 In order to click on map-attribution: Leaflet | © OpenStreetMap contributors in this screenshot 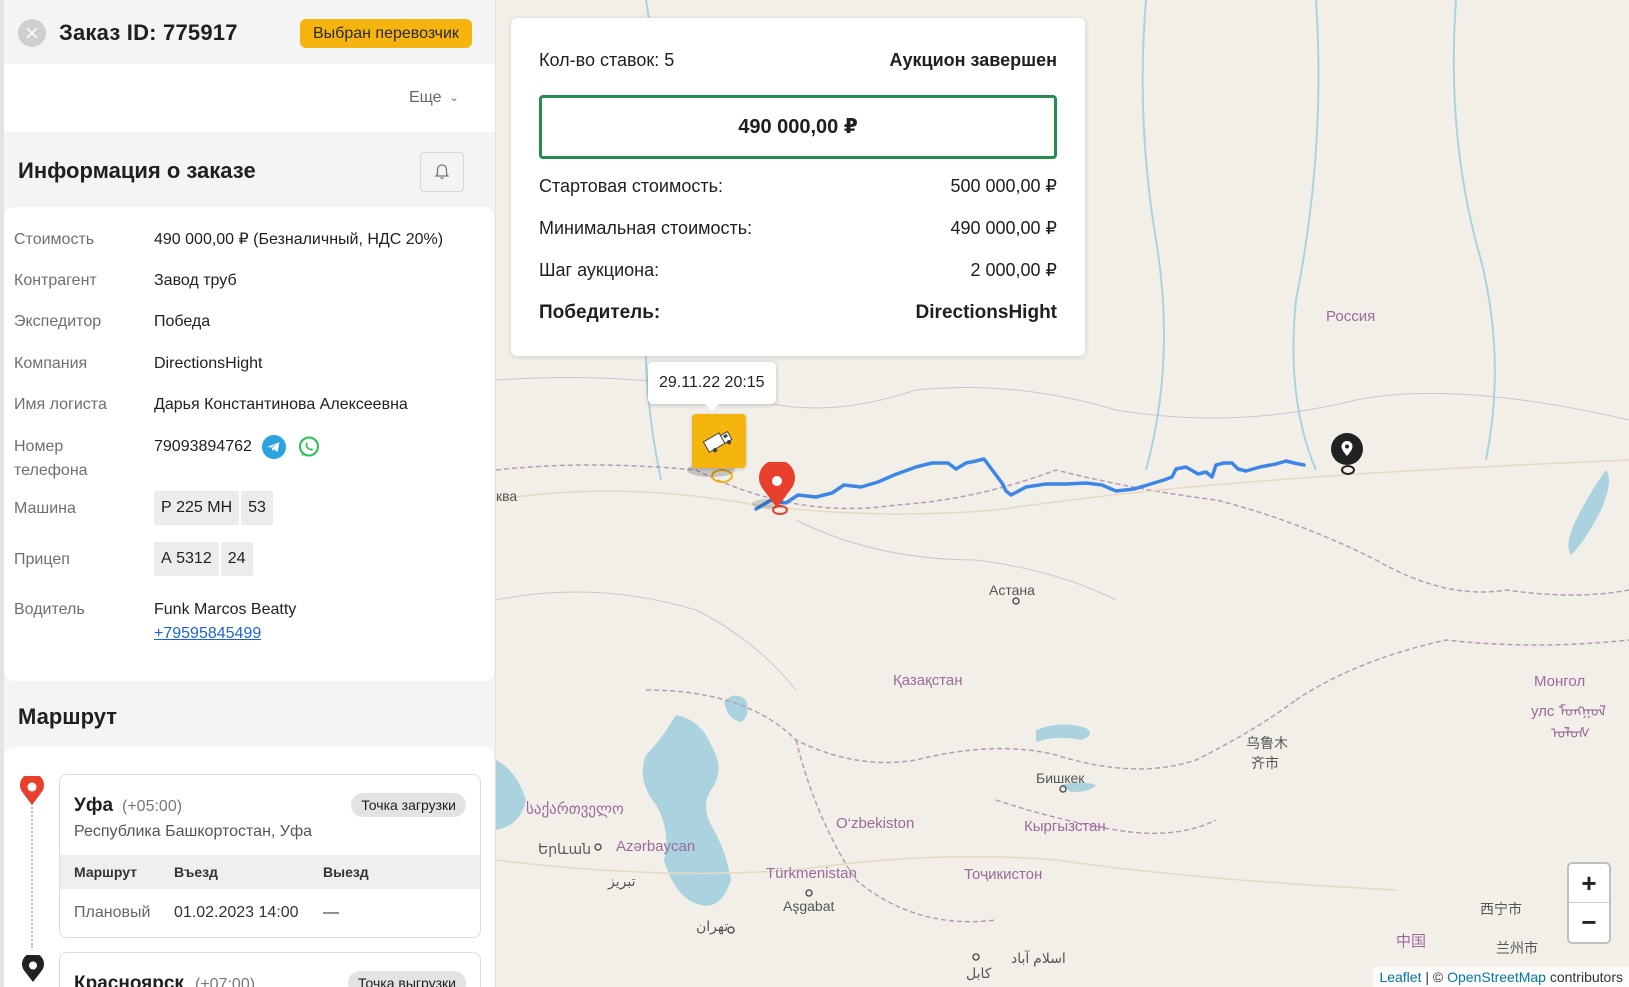, I will do `click(1501, 977)`.